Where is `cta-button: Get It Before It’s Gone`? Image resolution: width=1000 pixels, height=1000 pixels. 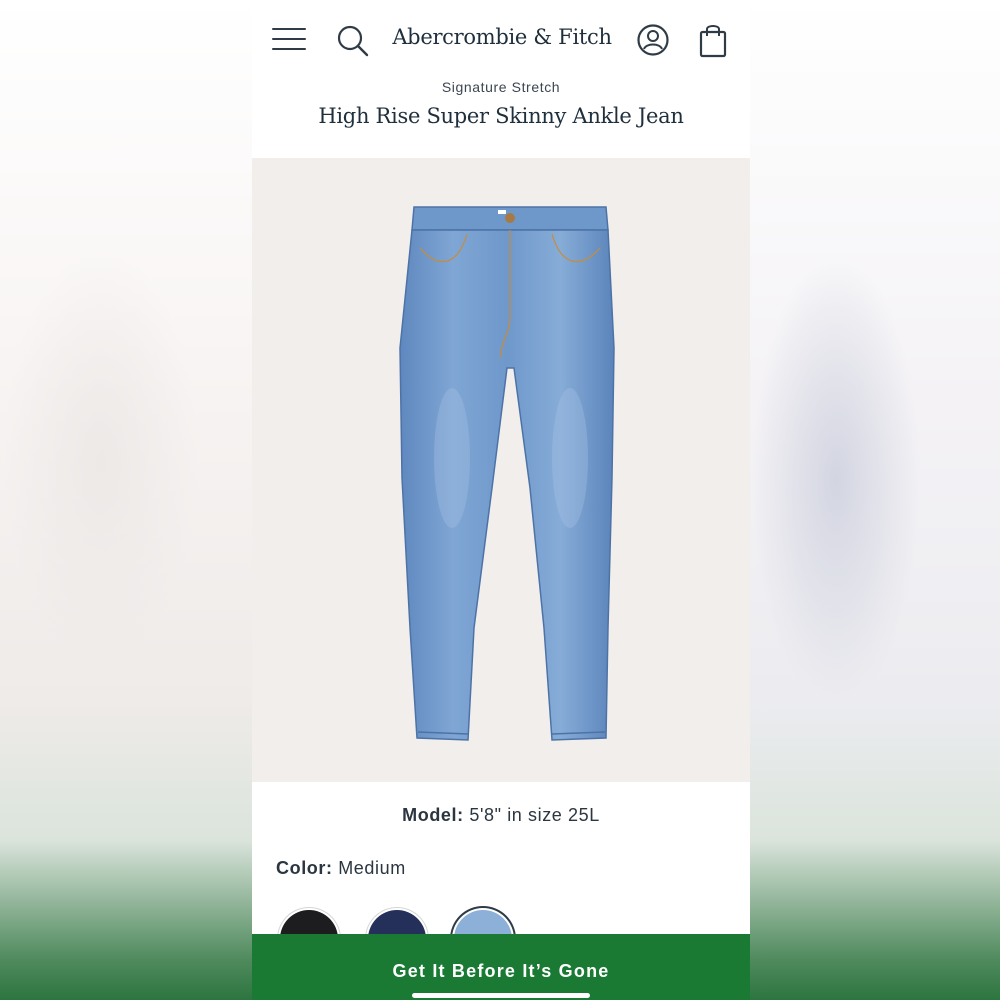 cta-button: Get It Before It’s Gone is located at coordinates (501, 967).